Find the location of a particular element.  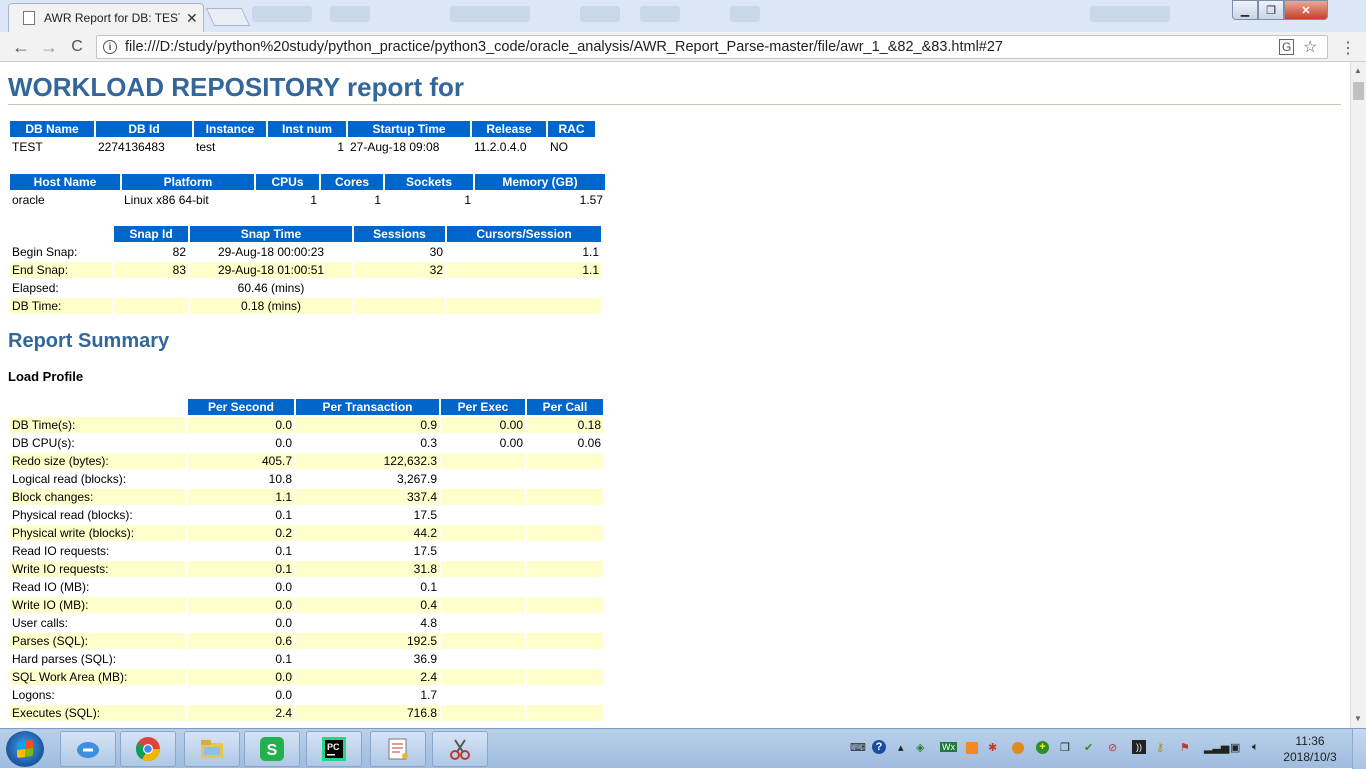

close-window-button: ✕ is located at coordinates (1306, 10).